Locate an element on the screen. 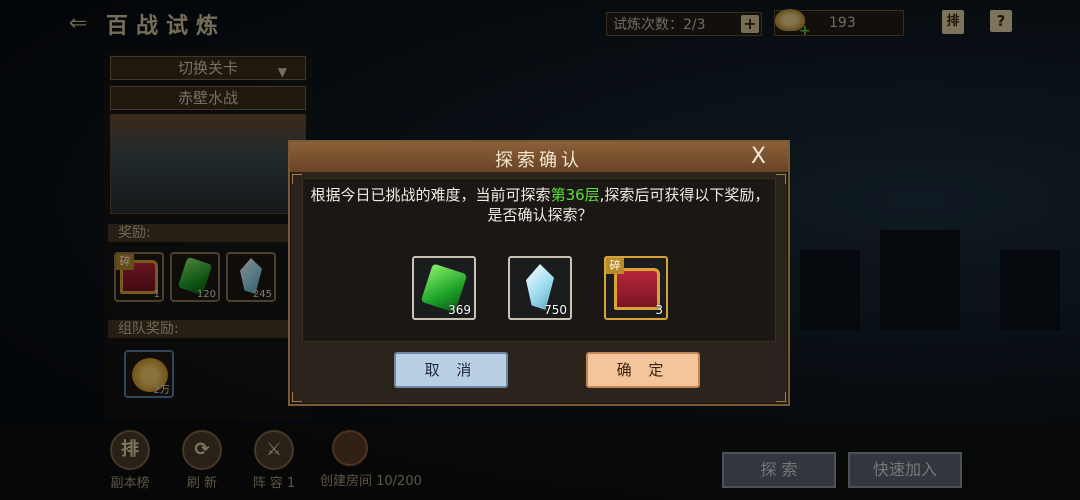  cancel-button: 取 消 is located at coordinates (451, 370).